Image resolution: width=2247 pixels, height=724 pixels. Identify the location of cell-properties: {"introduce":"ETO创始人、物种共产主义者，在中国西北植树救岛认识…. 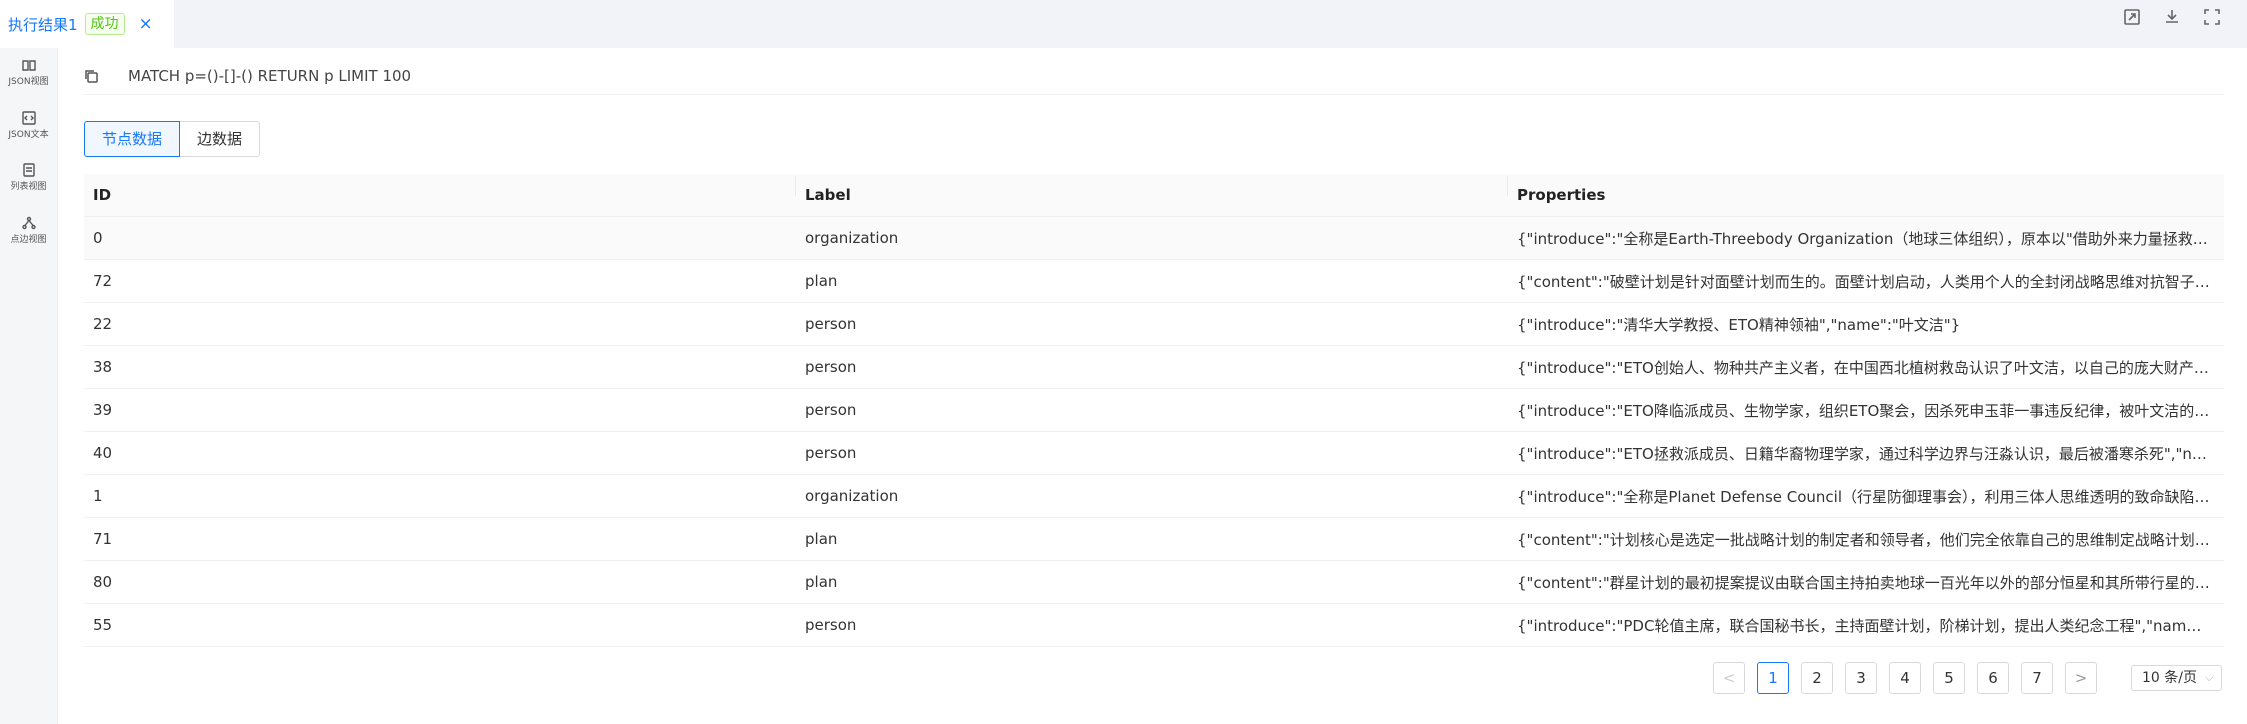
(1870, 367).